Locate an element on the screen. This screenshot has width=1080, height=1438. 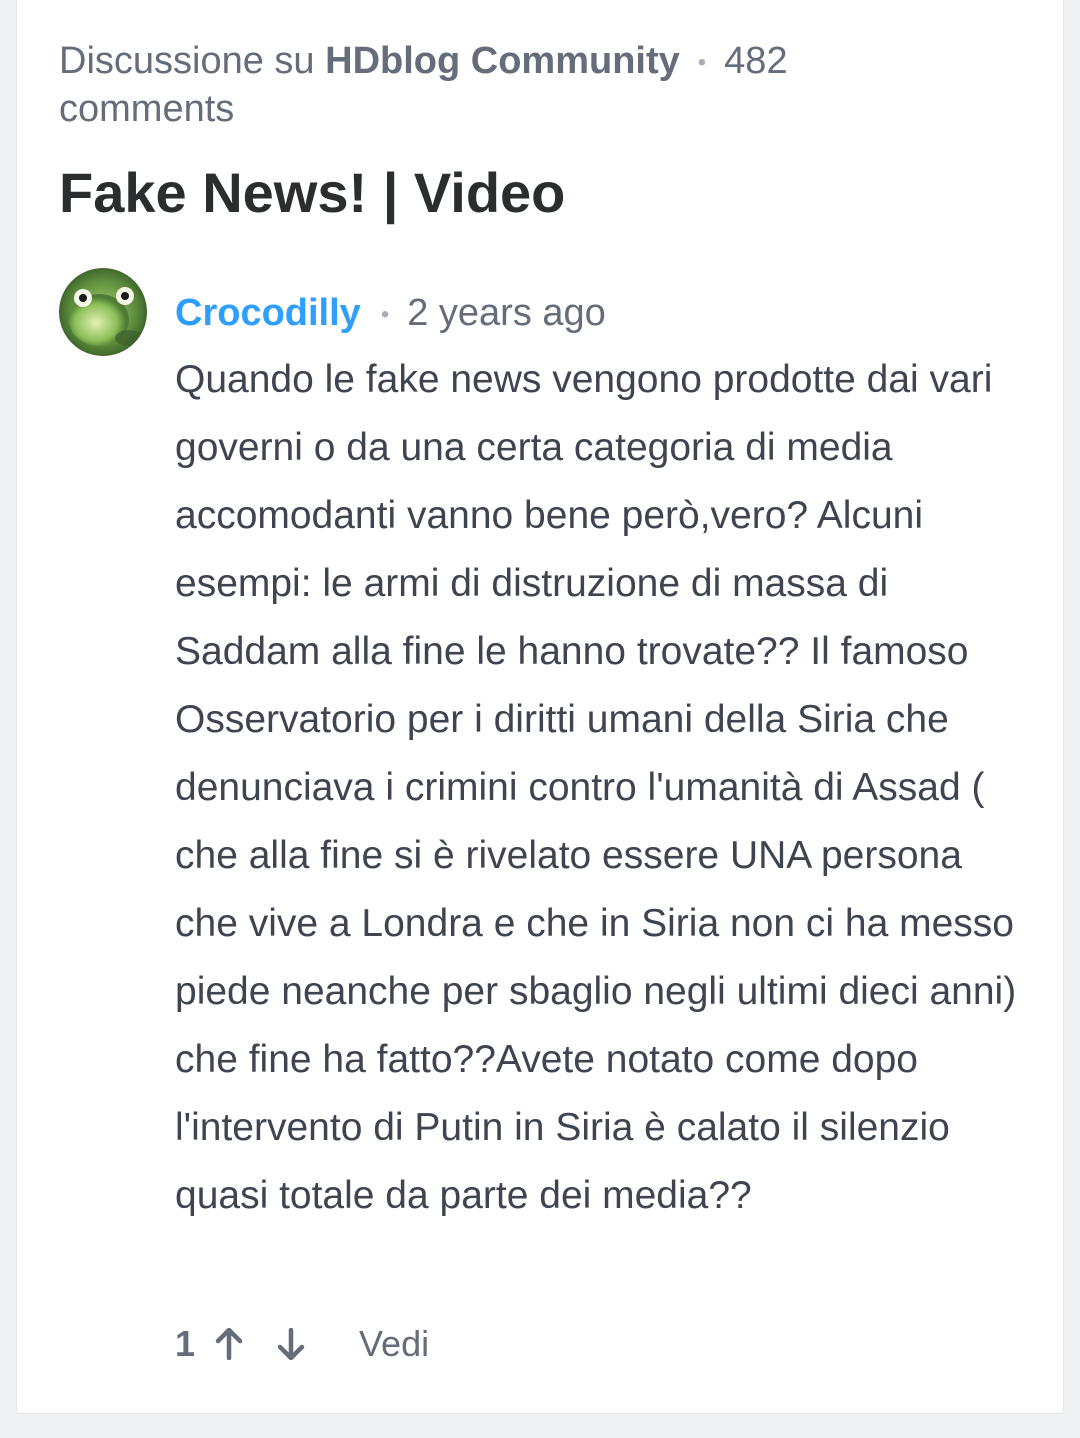
community-link: HDblog Community is located at coordinates (502, 61).